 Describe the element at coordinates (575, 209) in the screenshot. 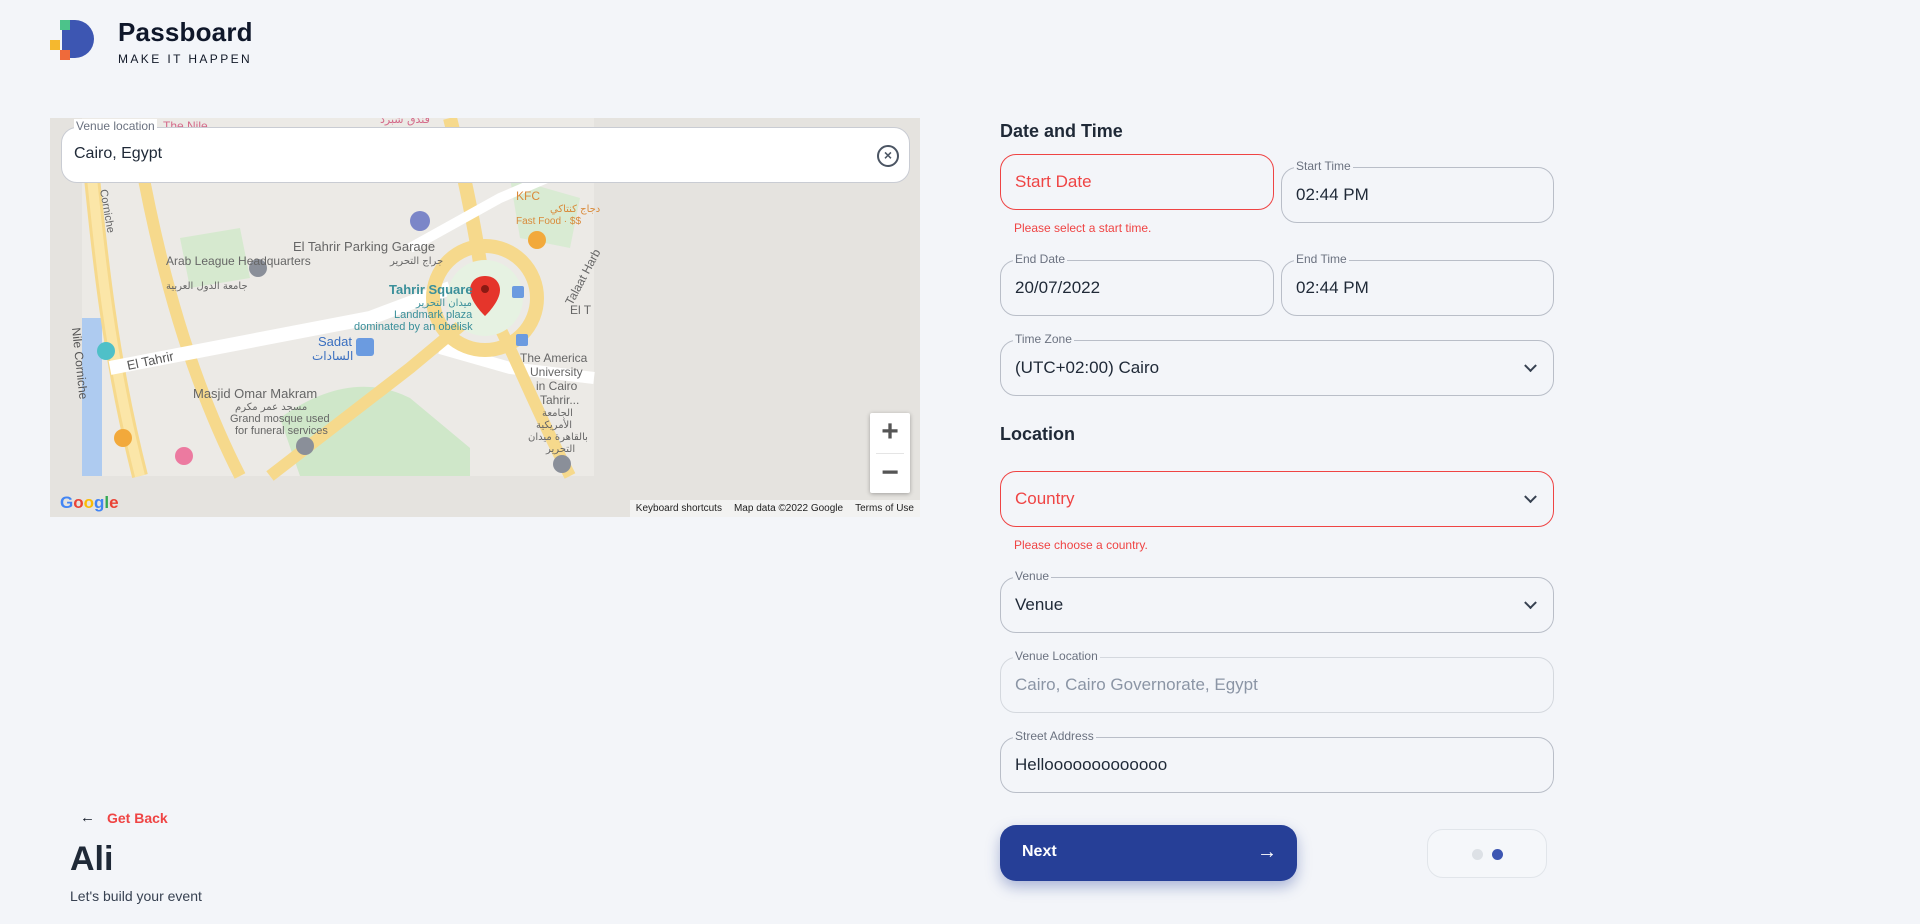

I see `map-label-kfc-ar: دجاج كنتاكي` at that location.